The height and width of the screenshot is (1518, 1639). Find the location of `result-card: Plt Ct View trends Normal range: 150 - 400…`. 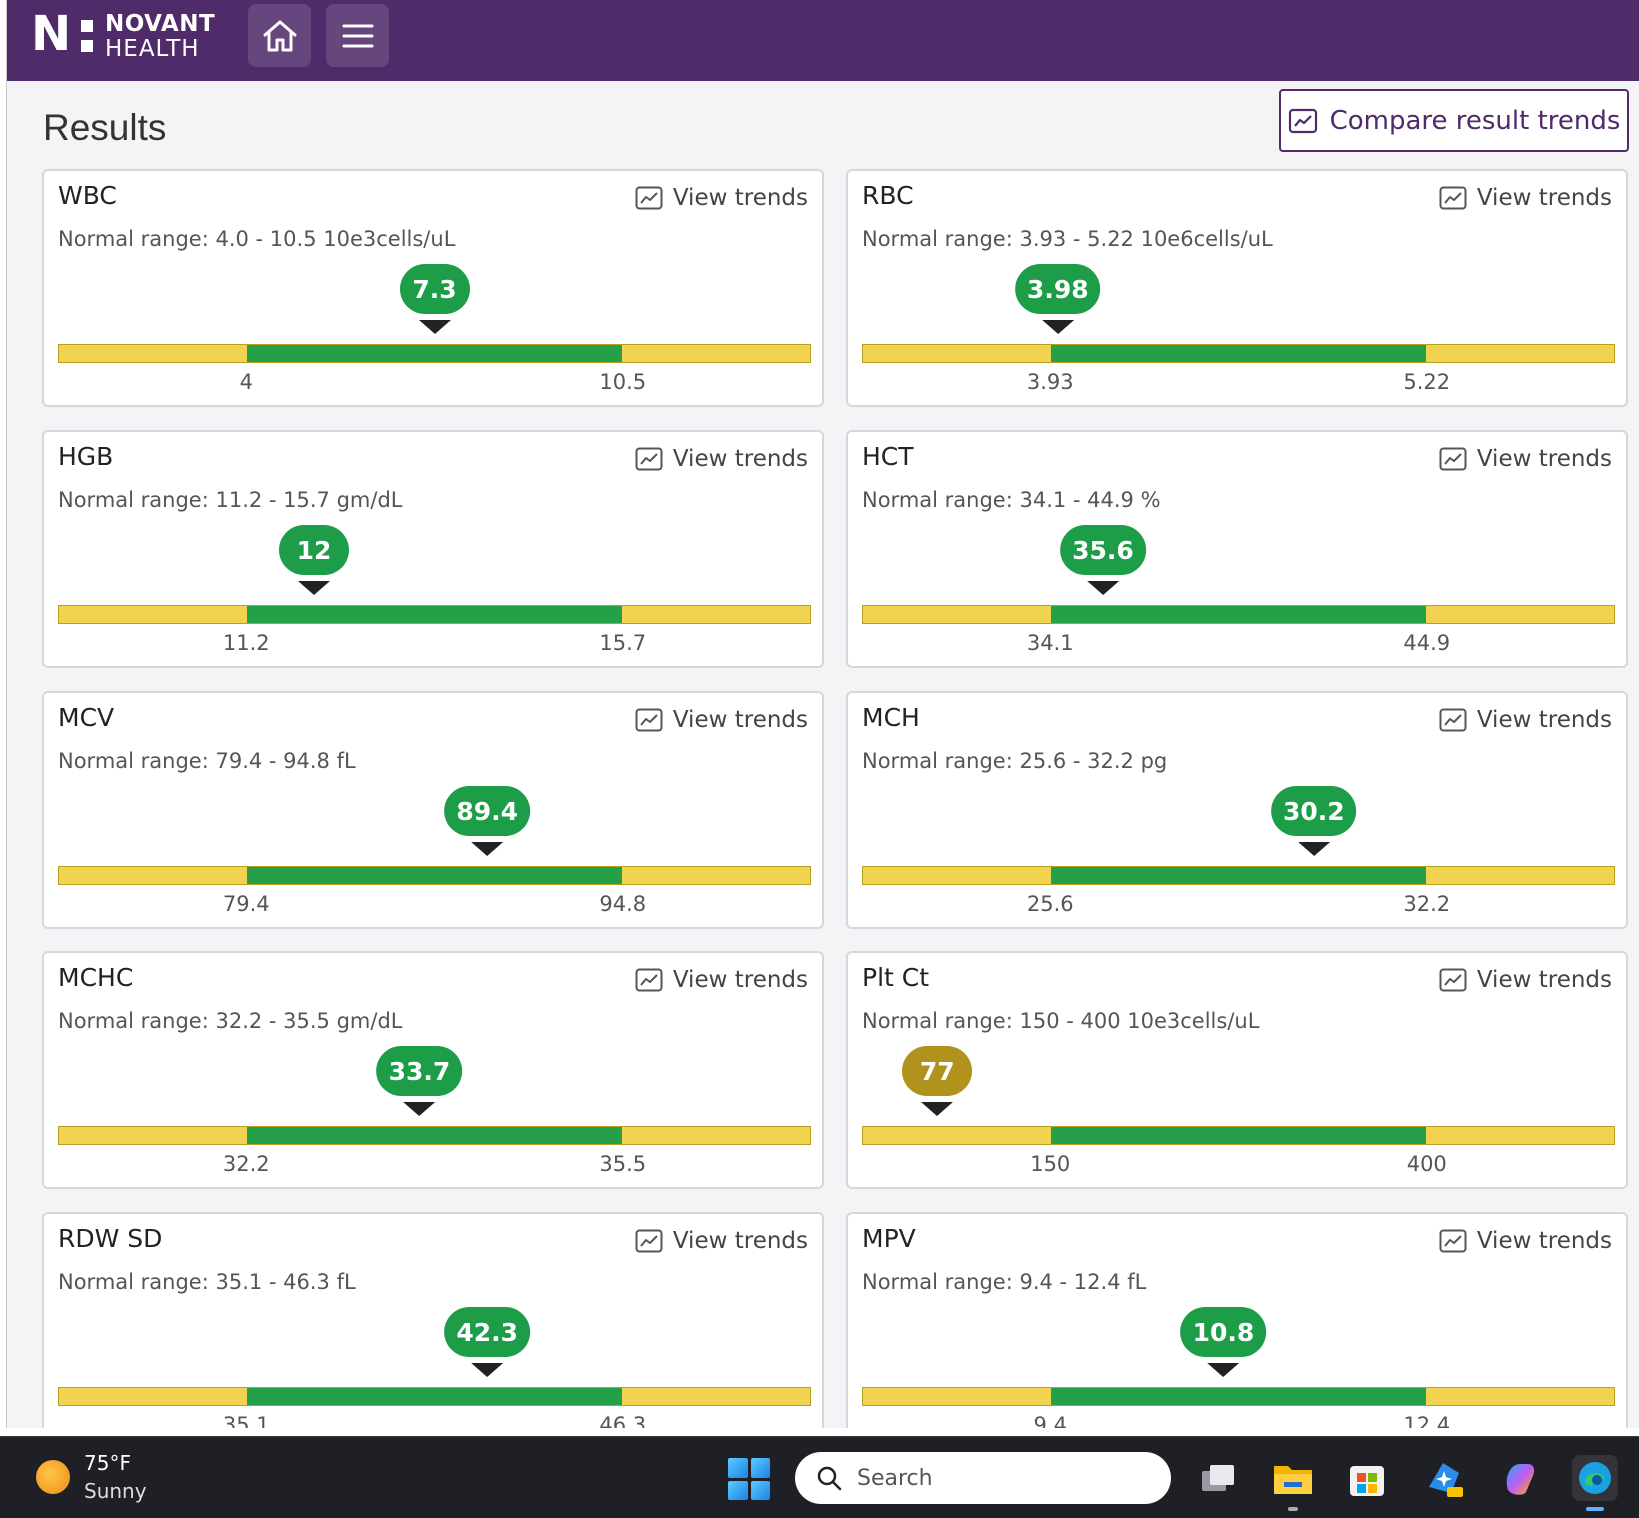

result-card: Plt Ct View trends Normal range: 150 - 400… is located at coordinates (1237, 1070).